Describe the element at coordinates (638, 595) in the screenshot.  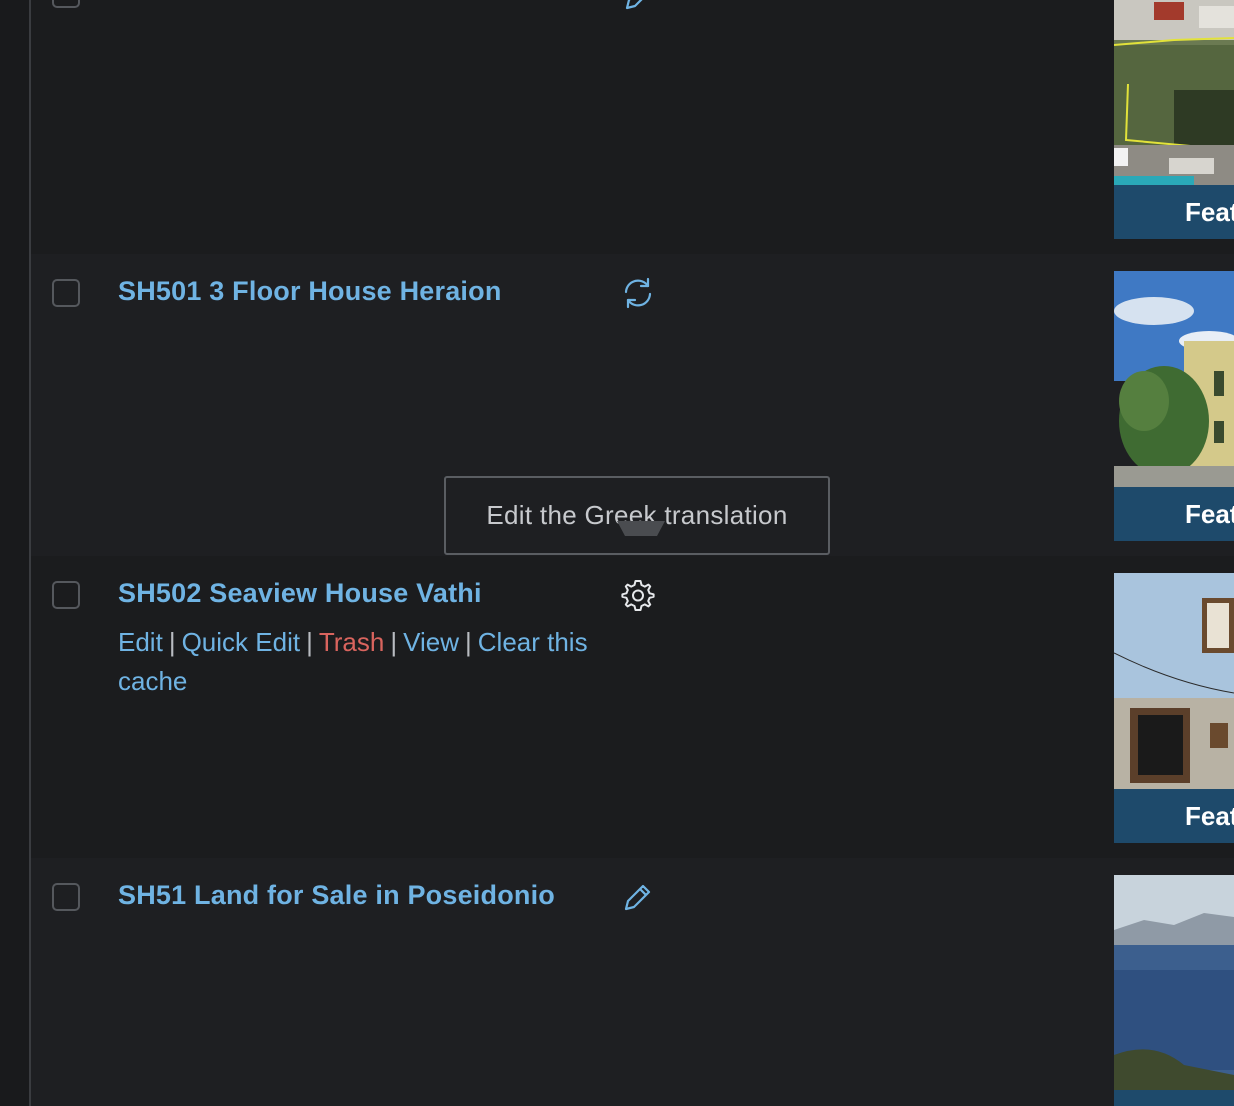
I see `gear-icon` at that location.